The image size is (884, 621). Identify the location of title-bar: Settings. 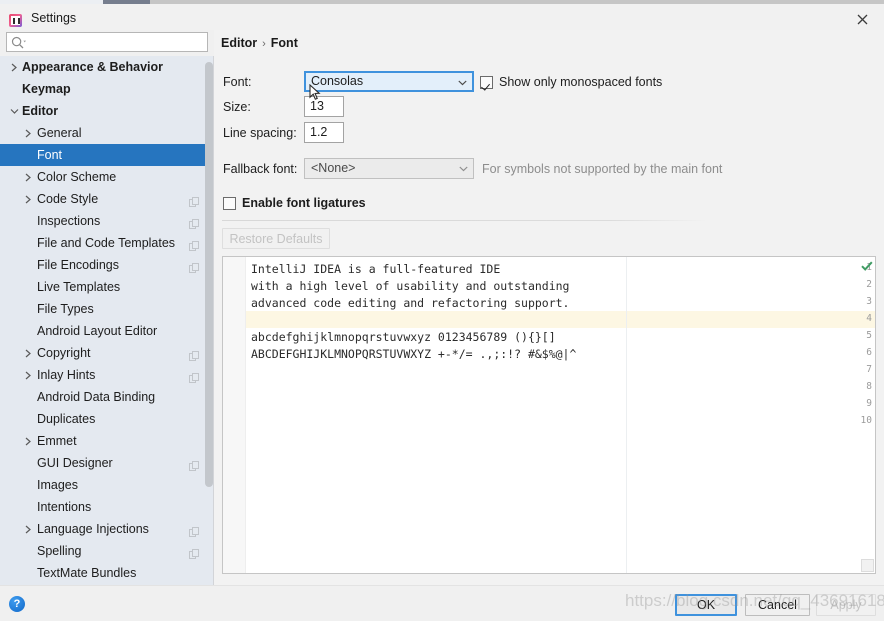
(442, 19).